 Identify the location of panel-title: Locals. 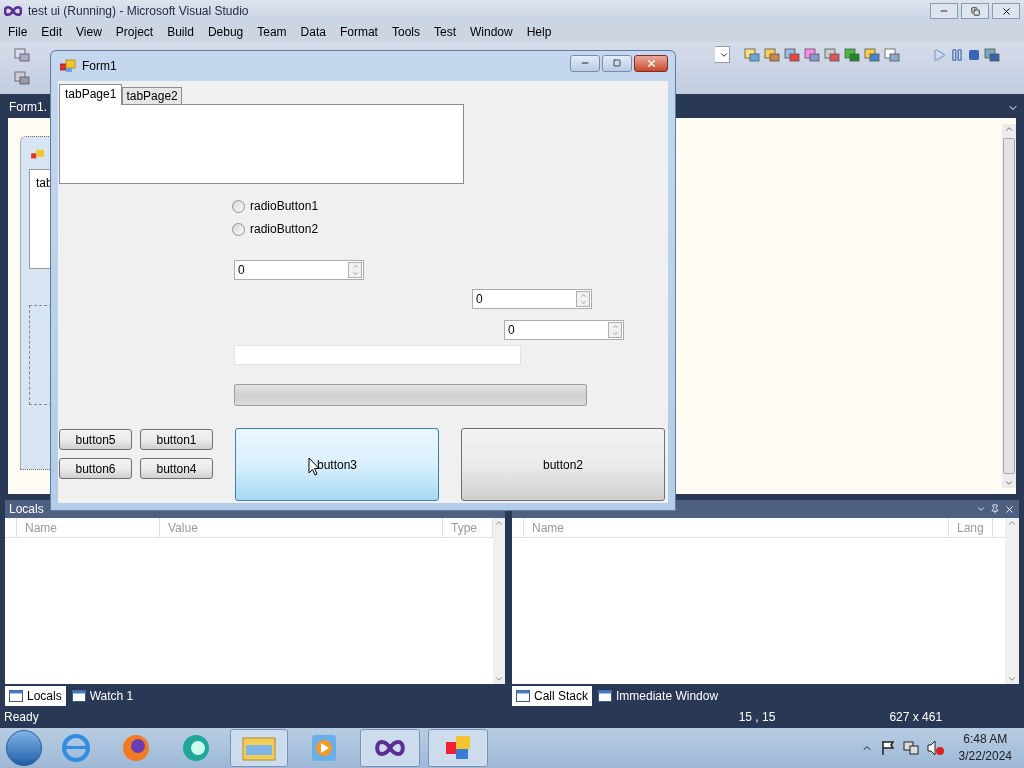
(26, 509).